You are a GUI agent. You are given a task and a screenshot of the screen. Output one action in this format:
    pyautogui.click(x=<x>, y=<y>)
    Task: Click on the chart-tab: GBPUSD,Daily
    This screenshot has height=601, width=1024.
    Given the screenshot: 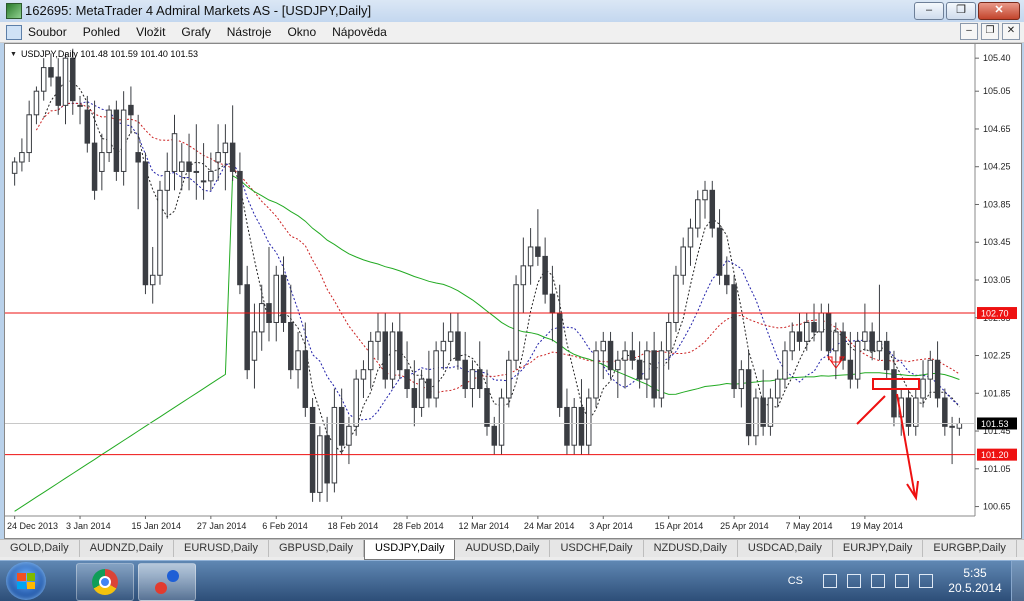 What is the action you would take?
    pyautogui.click(x=316, y=548)
    